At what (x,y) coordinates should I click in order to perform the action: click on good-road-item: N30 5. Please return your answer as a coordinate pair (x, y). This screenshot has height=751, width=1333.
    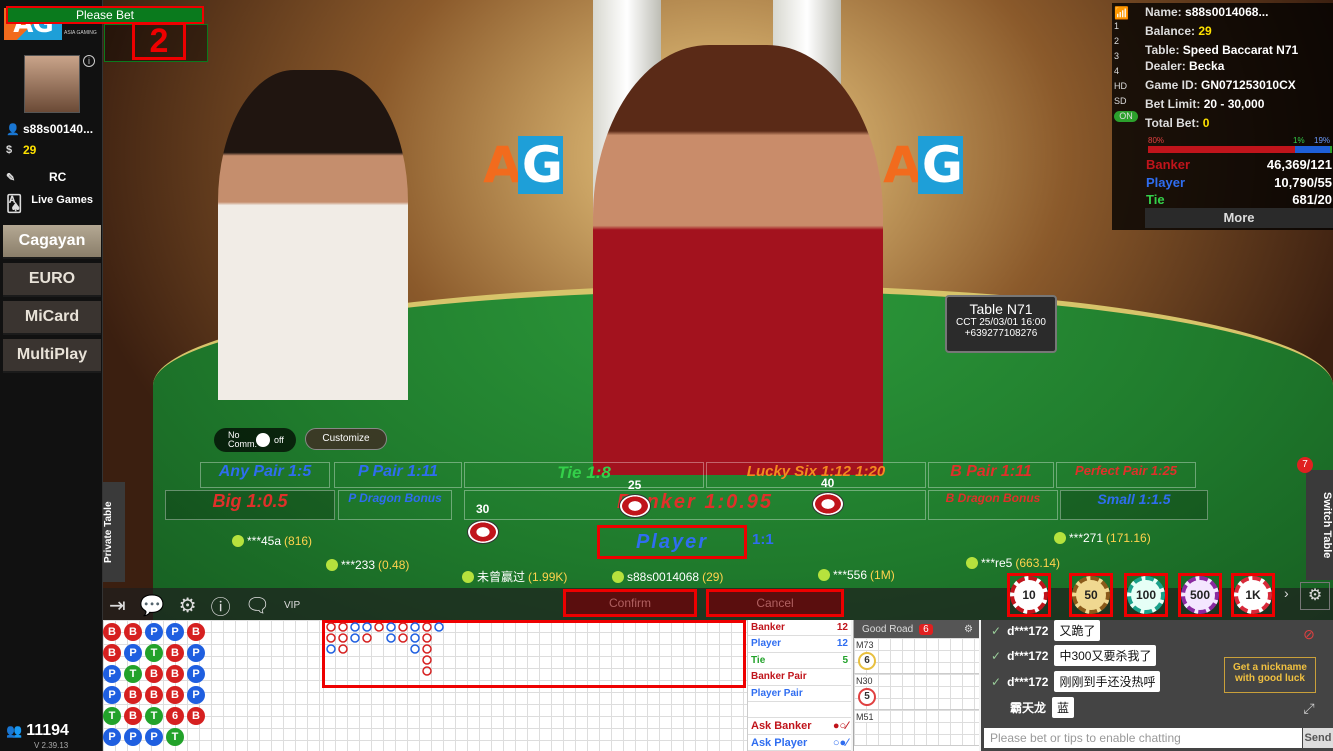
    Looking at the image, I should click on (916, 692).